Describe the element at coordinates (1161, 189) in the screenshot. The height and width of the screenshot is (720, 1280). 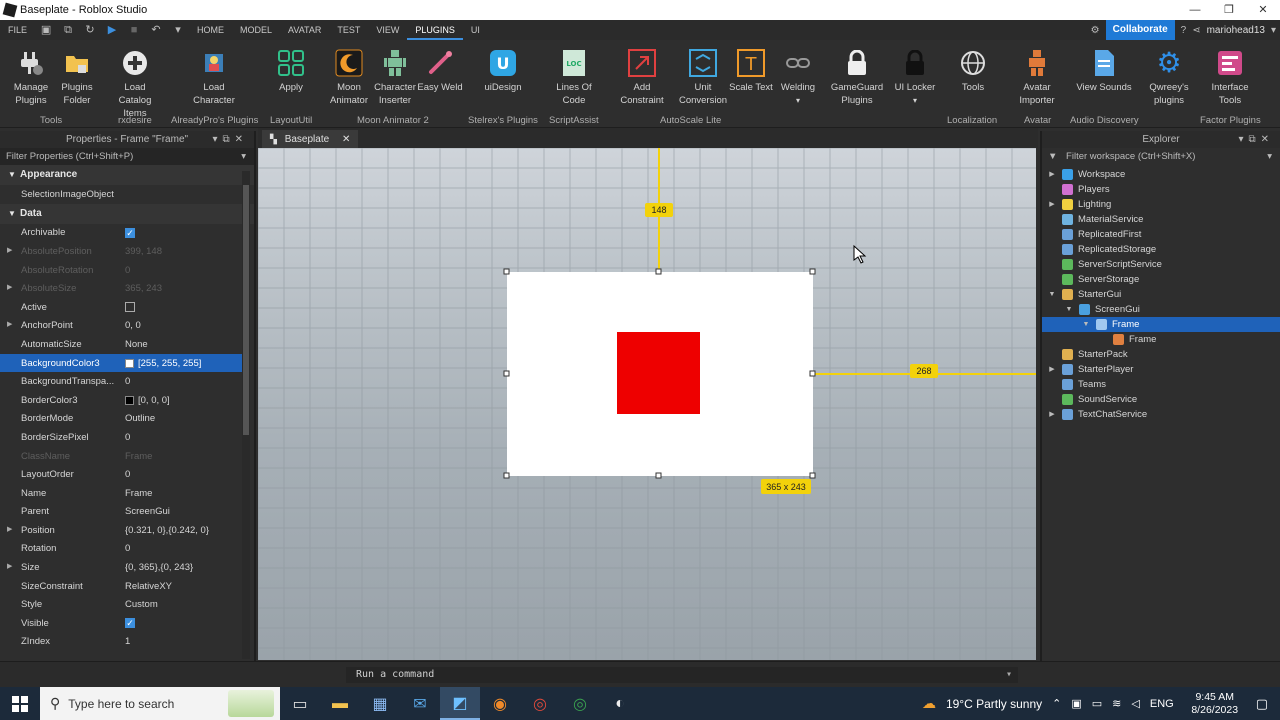
I see `explorer-item: Players` at that location.